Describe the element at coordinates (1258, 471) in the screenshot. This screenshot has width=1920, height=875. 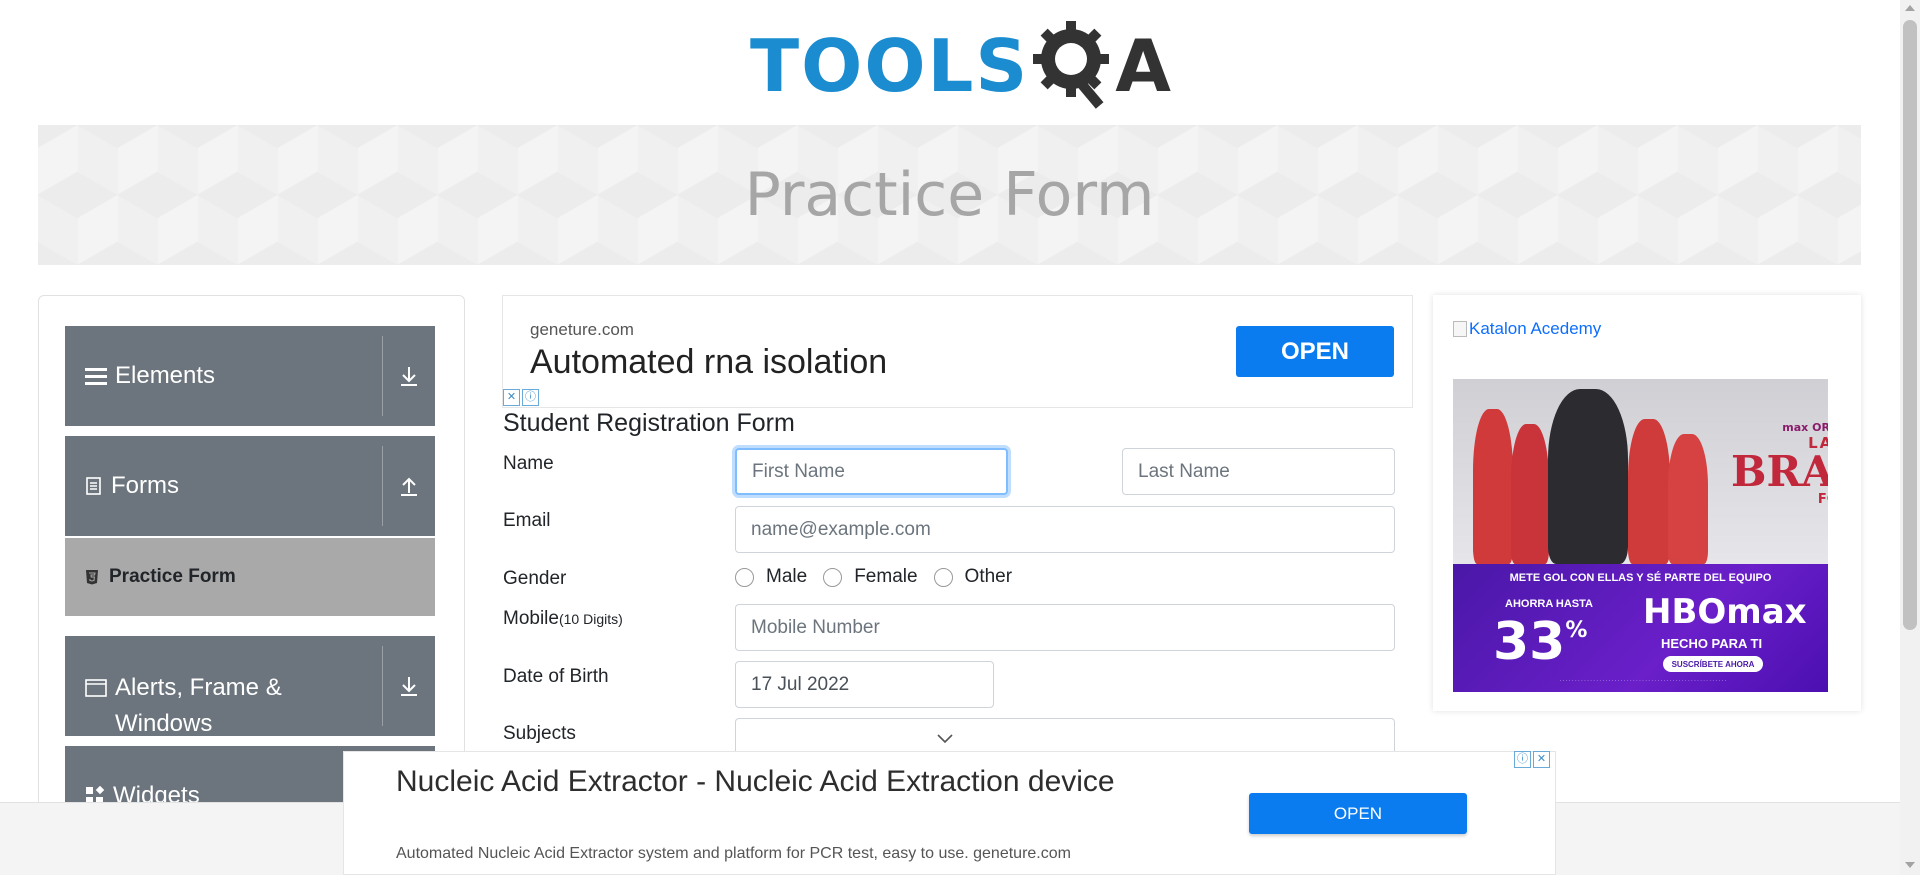
I see `last-name-input` at that location.